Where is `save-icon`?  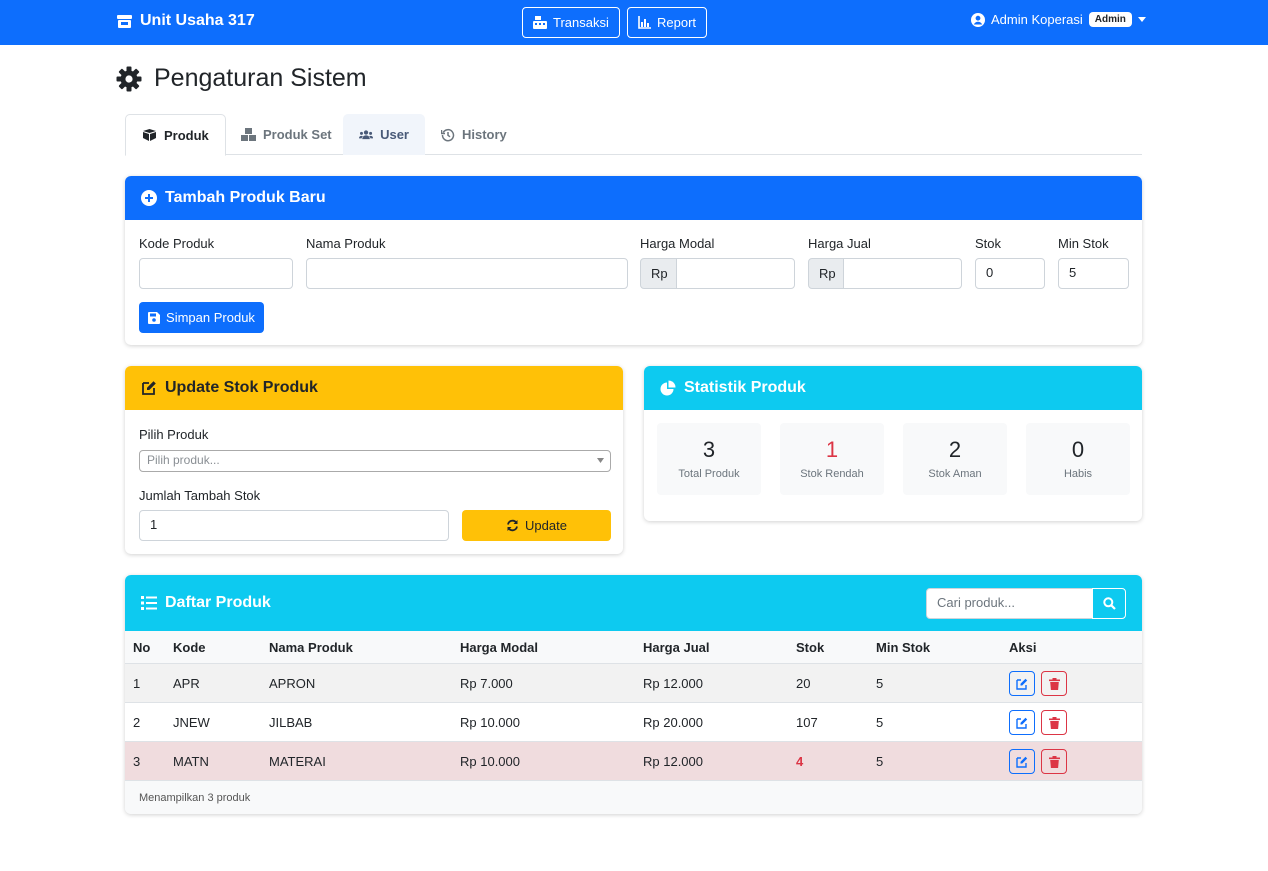 save-icon is located at coordinates (154, 317).